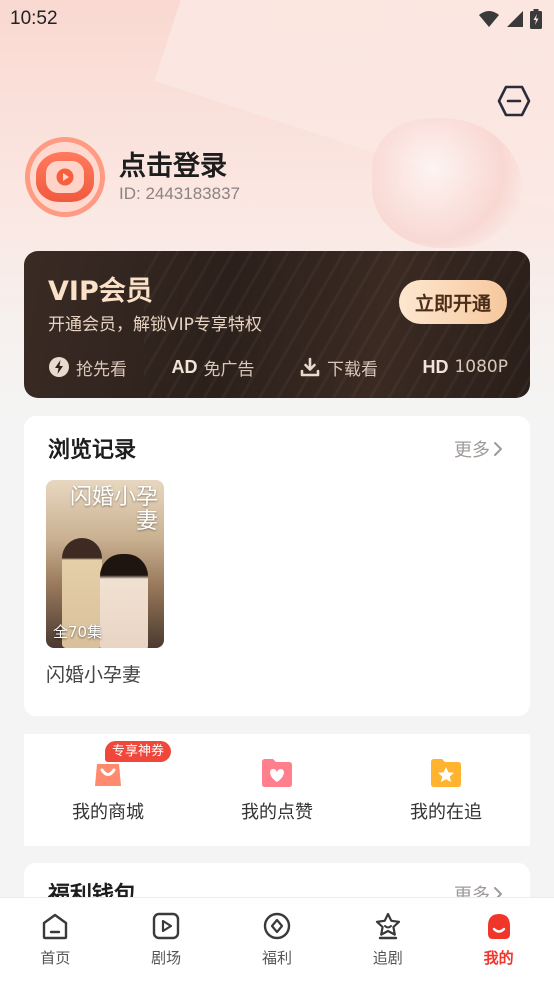  I want to click on poster-title: 闪婚小孕妻, so click(113, 509).